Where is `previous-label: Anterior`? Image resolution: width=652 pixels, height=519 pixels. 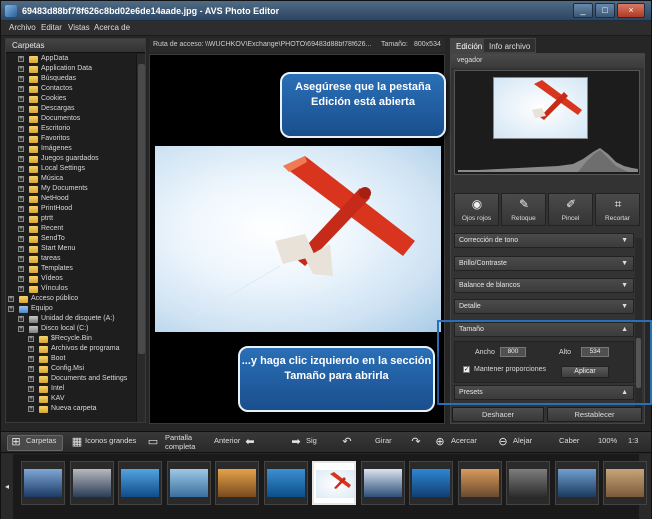
previous-label: Anterior is located at coordinates (227, 440).